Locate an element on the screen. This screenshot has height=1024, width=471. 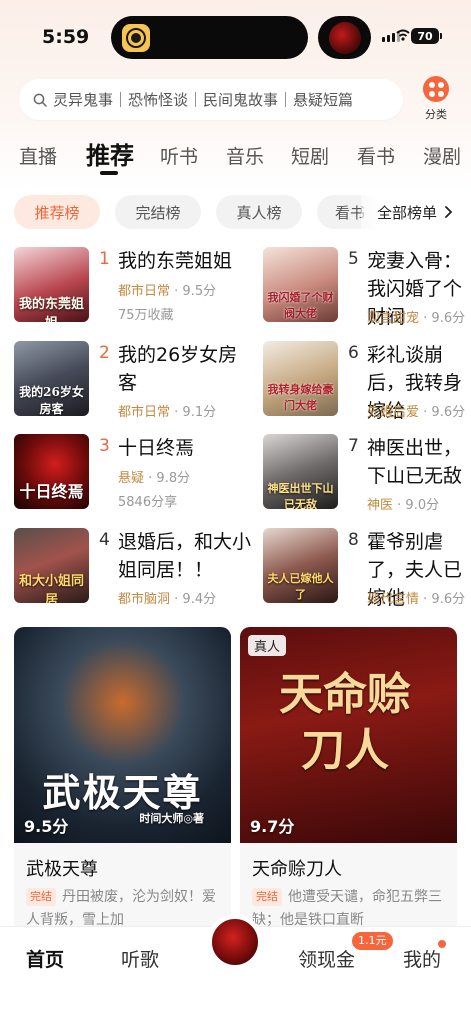
book-genre: 现言甜宠 is located at coordinates (393, 318).